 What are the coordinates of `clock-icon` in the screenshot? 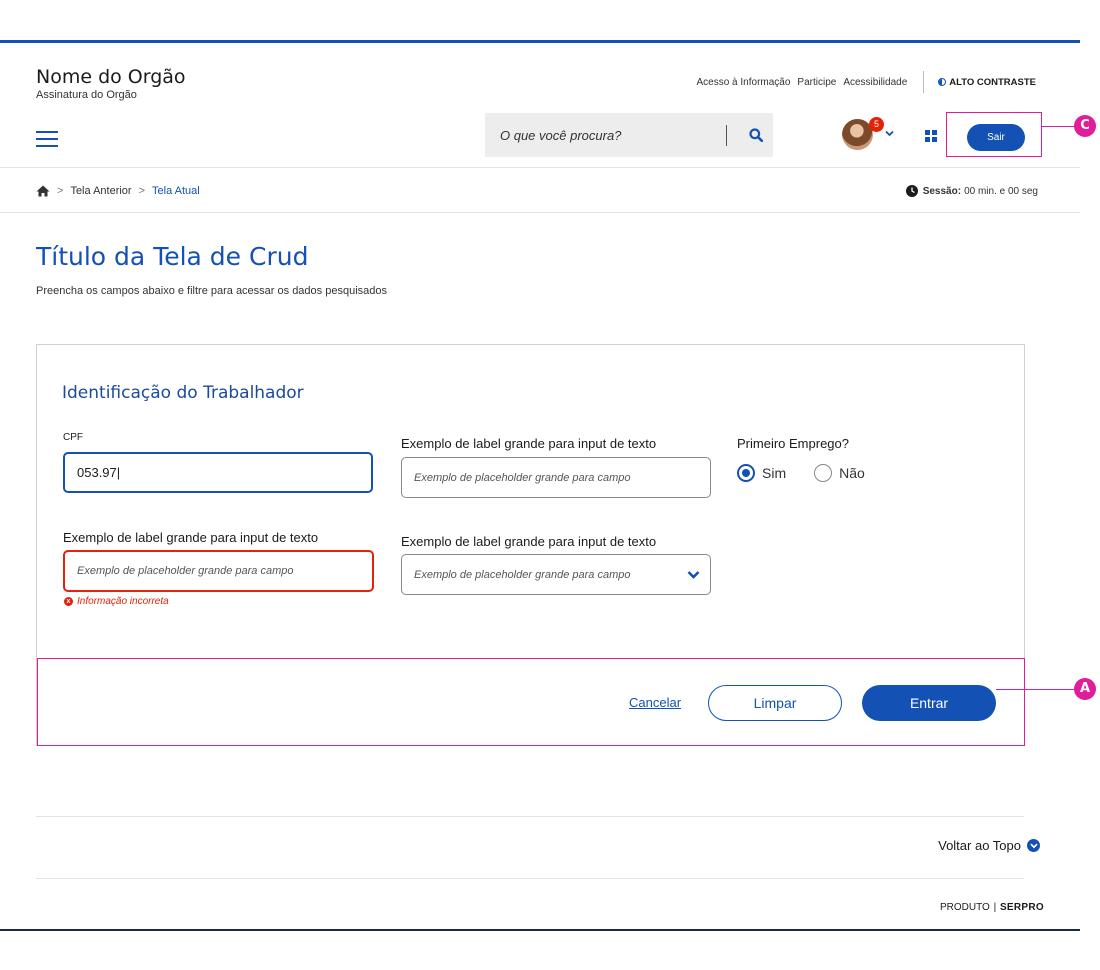 It's located at (911, 191).